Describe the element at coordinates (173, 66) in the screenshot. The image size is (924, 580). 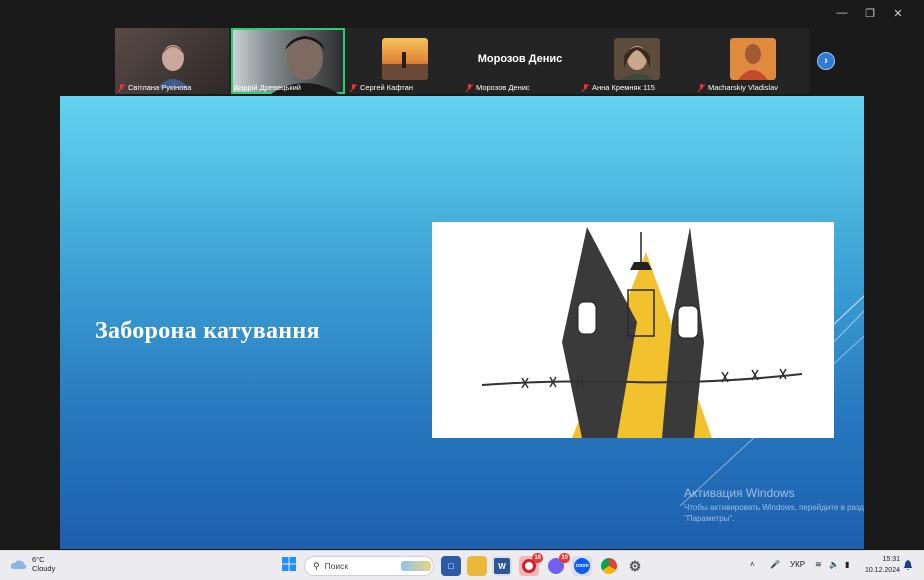
I see `participant-video` at that location.